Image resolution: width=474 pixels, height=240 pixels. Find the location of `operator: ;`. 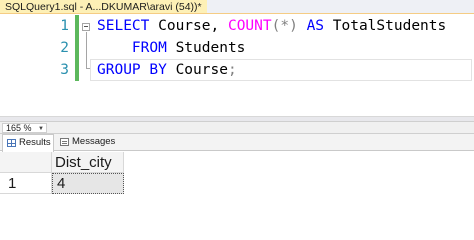

operator: ; is located at coordinates (232, 70).